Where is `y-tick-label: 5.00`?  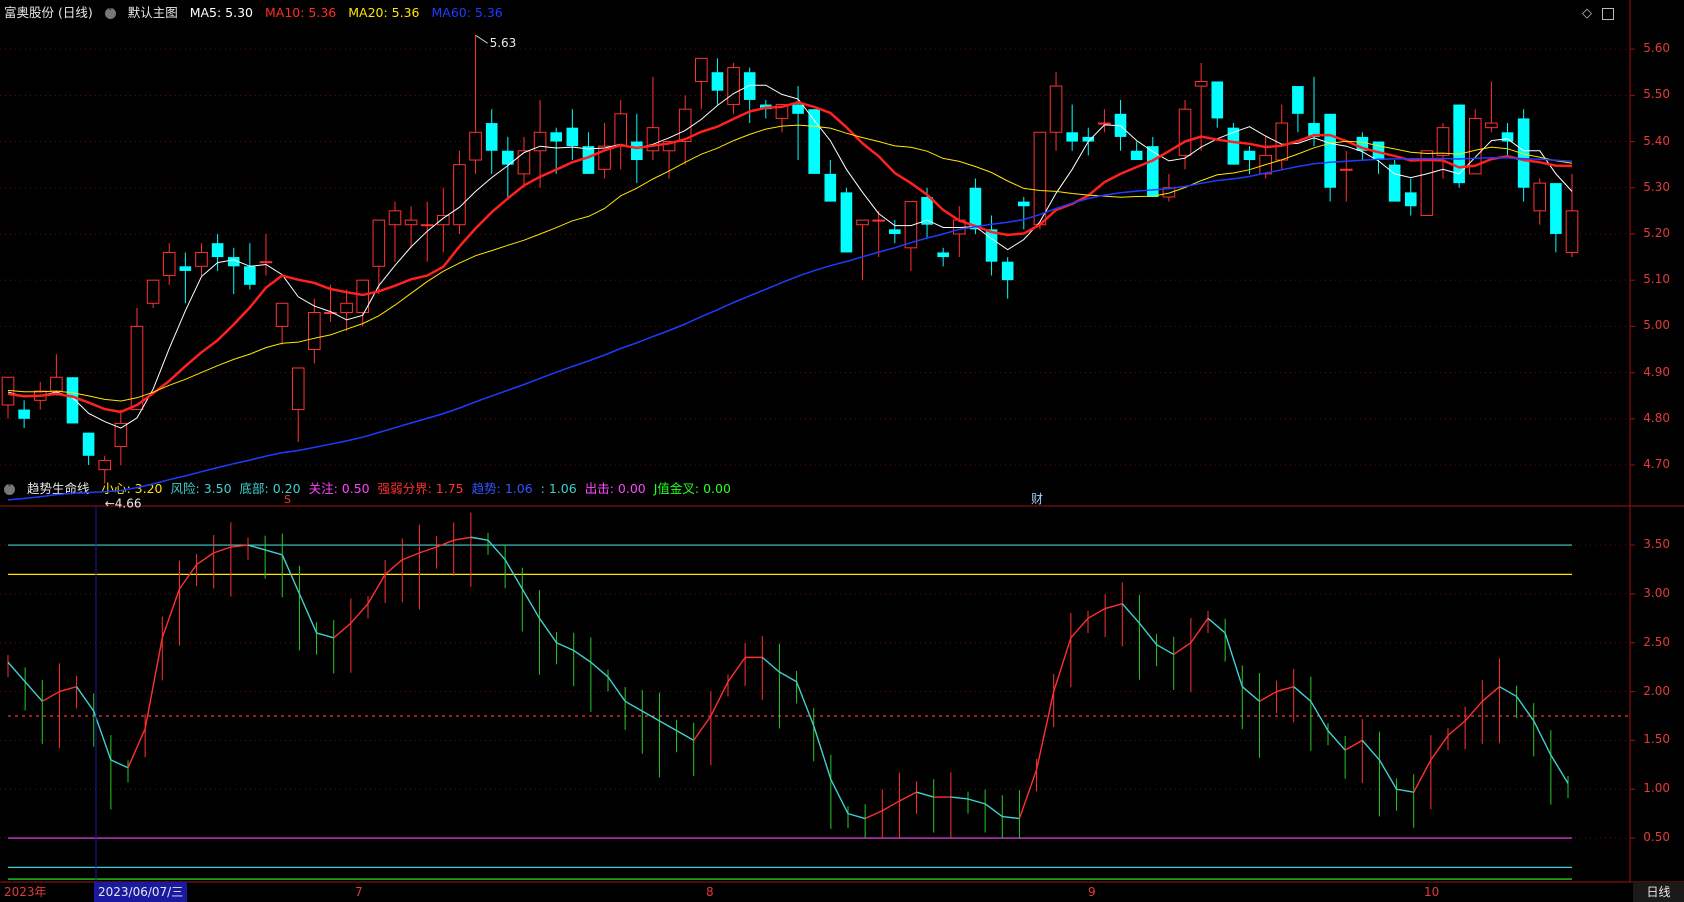
y-tick-label: 5.00 is located at coordinates (1656, 325).